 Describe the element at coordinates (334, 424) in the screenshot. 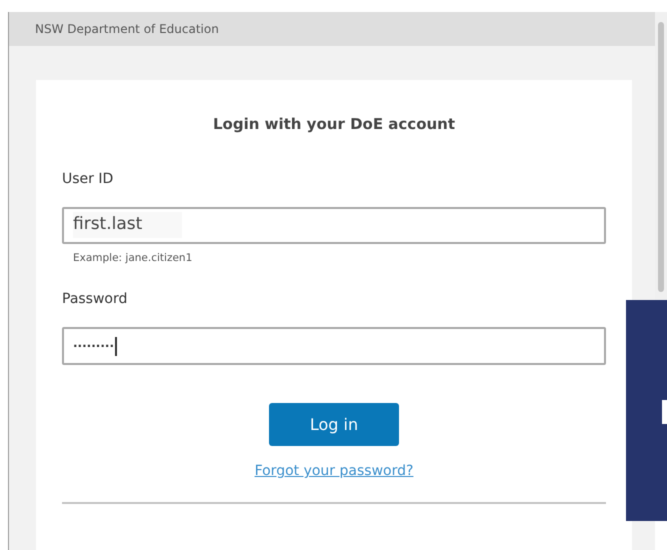

I see `login-button: Log in` at that location.